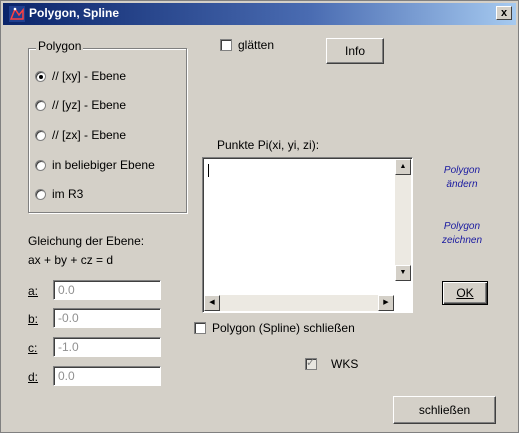 The width and height of the screenshot is (523, 439). What do you see at coordinates (345, 364) in the screenshot?
I see `wks-label: WKS` at bounding box center [345, 364].